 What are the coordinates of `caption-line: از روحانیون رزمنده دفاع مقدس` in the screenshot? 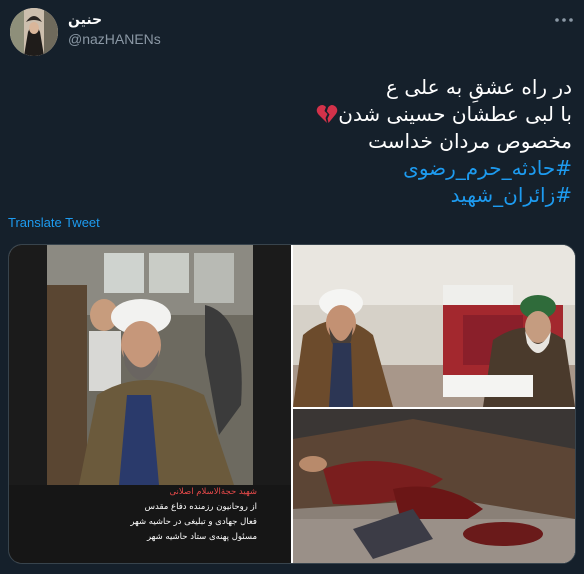 It's located at (200, 507).